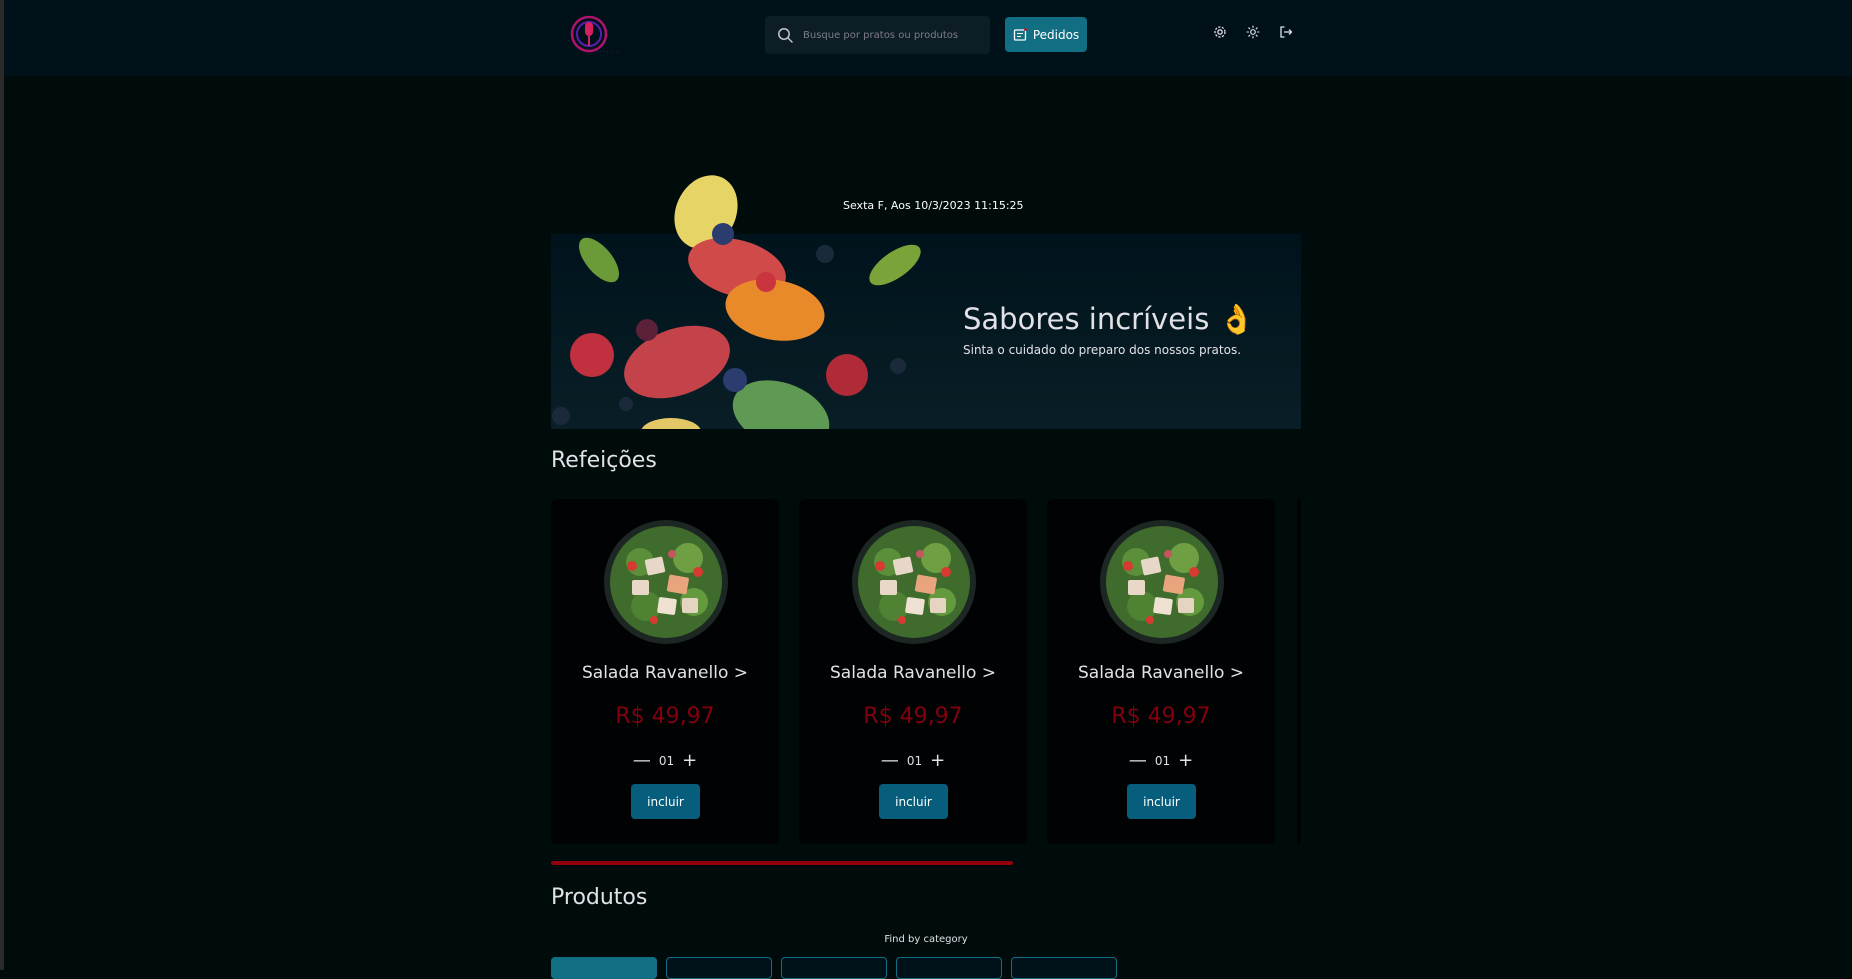  I want to click on receipt-icon, so click(1020, 34).